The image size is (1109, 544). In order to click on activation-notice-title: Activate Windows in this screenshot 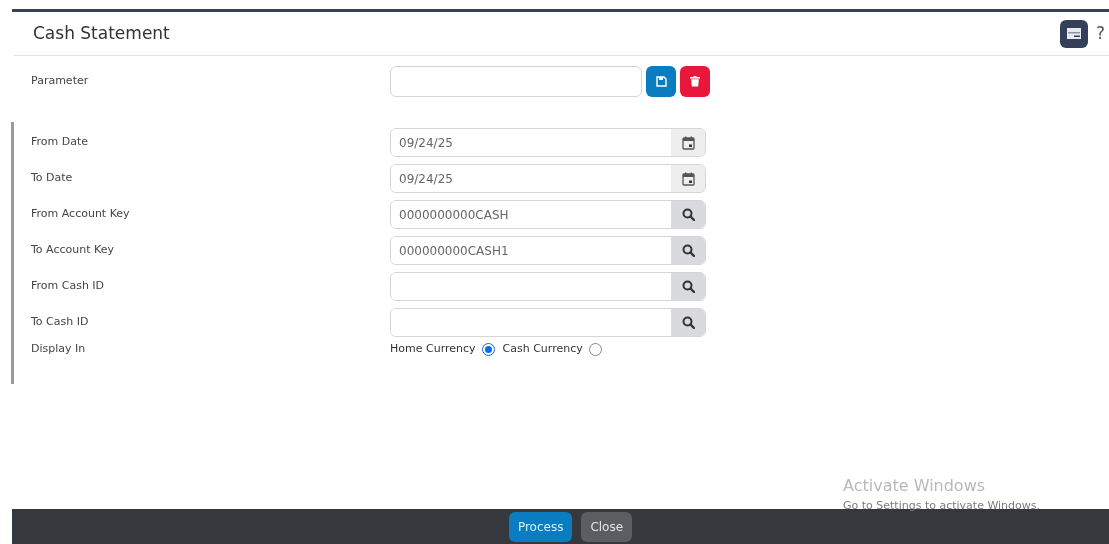, I will do `click(915, 486)`.